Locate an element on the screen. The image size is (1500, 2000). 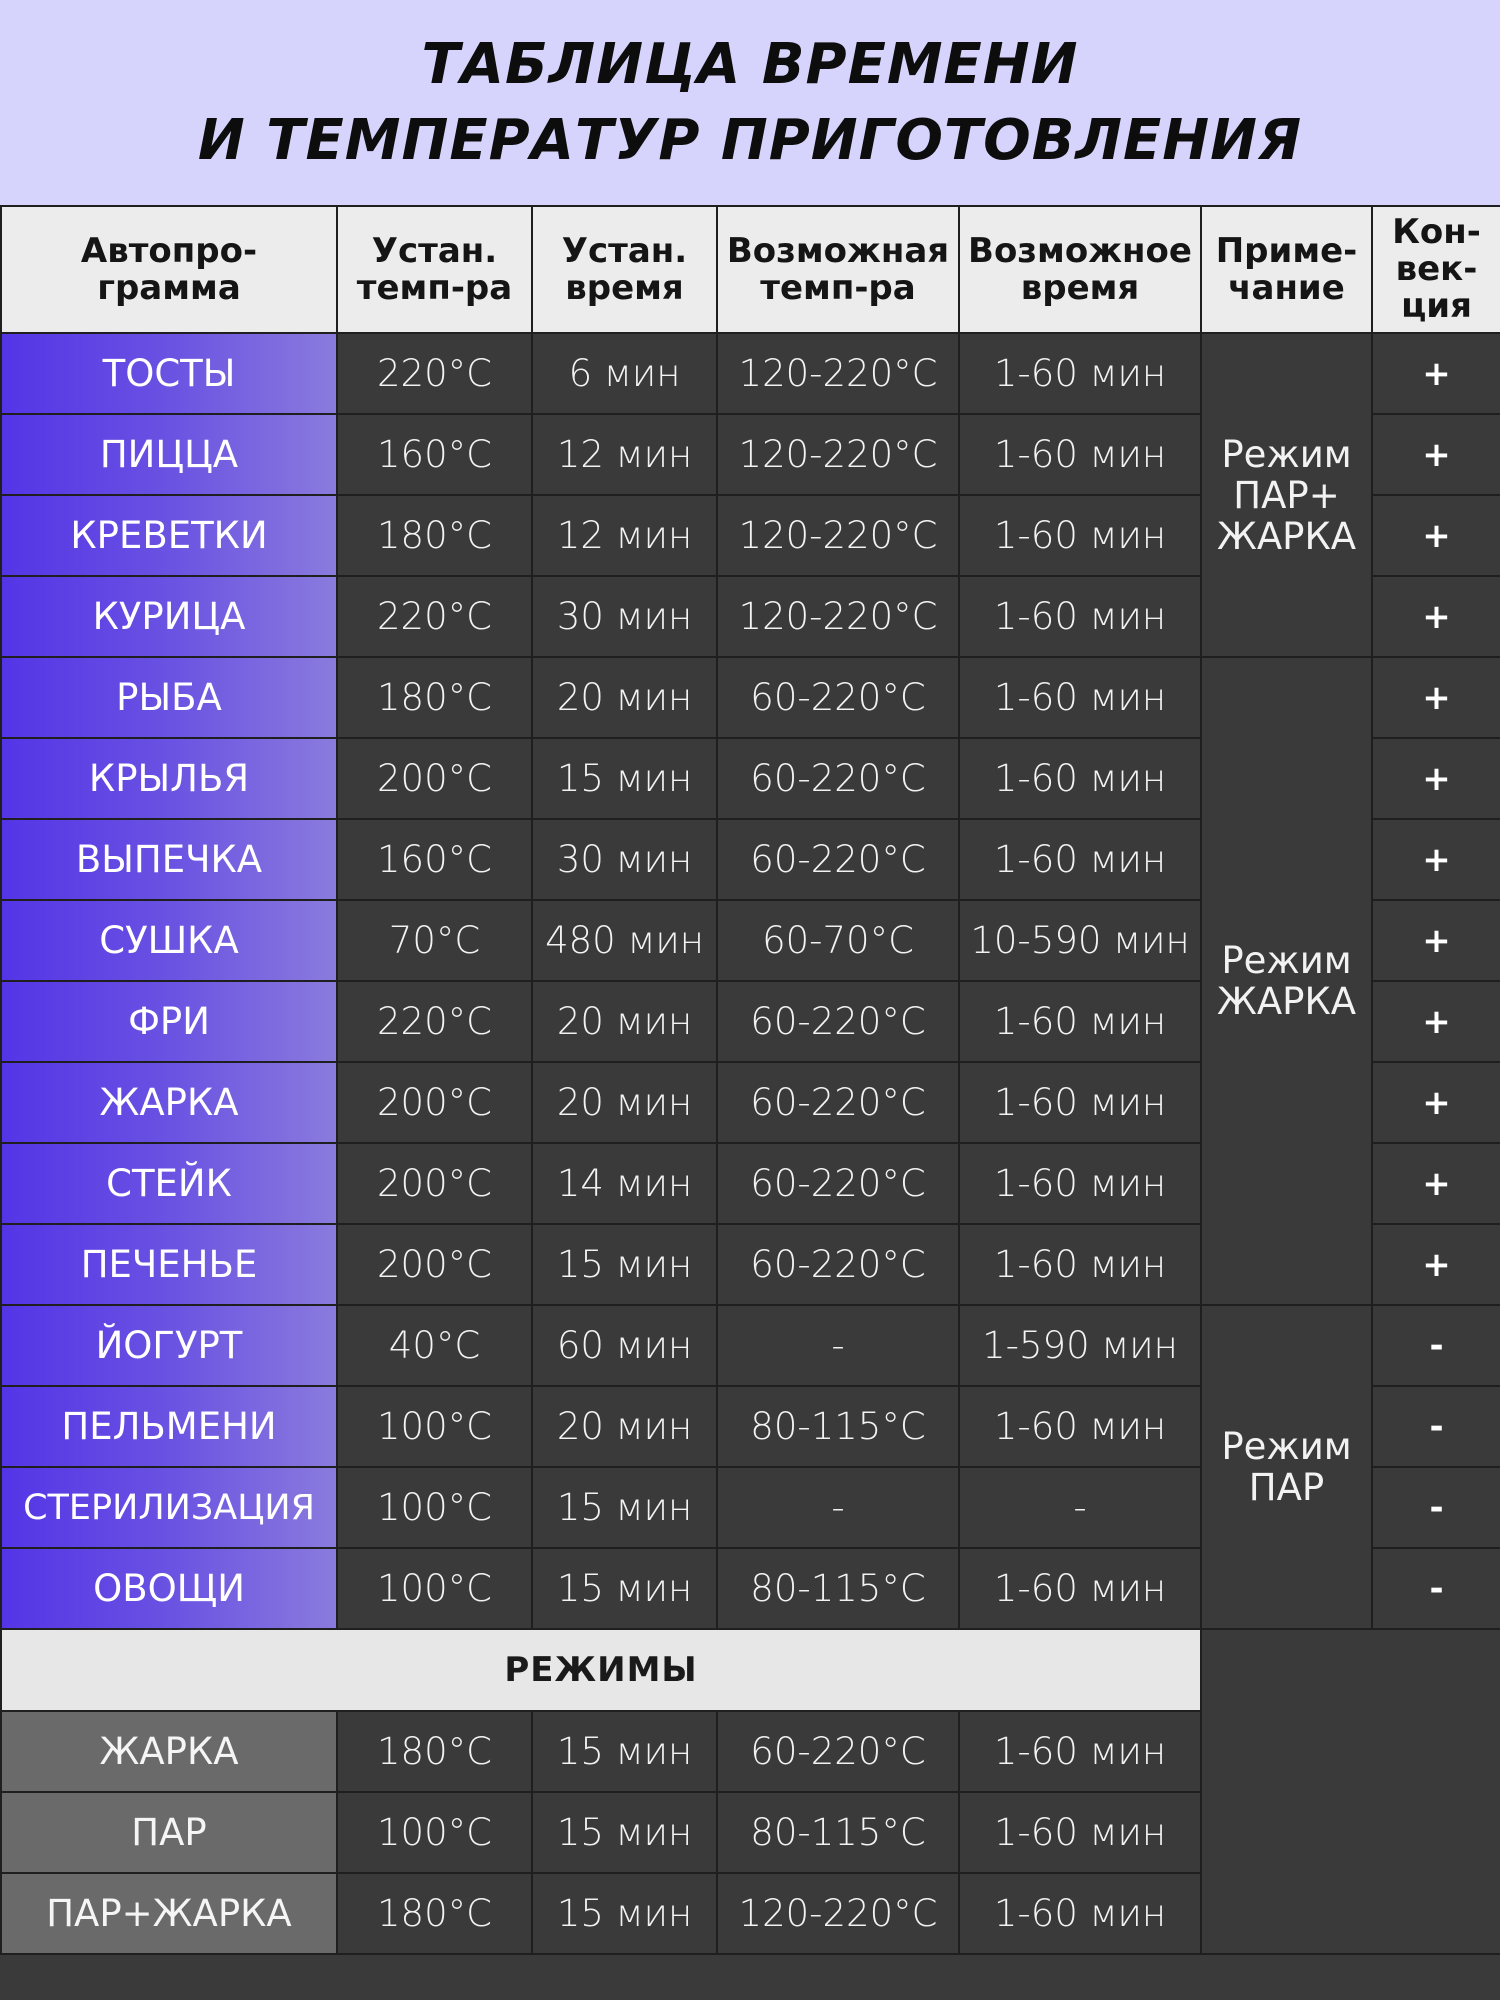
title-line-2: И ТЕМПЕРАТУР ПРИГОТОВЛЕНИЯ is located at coordinates (750, 140).